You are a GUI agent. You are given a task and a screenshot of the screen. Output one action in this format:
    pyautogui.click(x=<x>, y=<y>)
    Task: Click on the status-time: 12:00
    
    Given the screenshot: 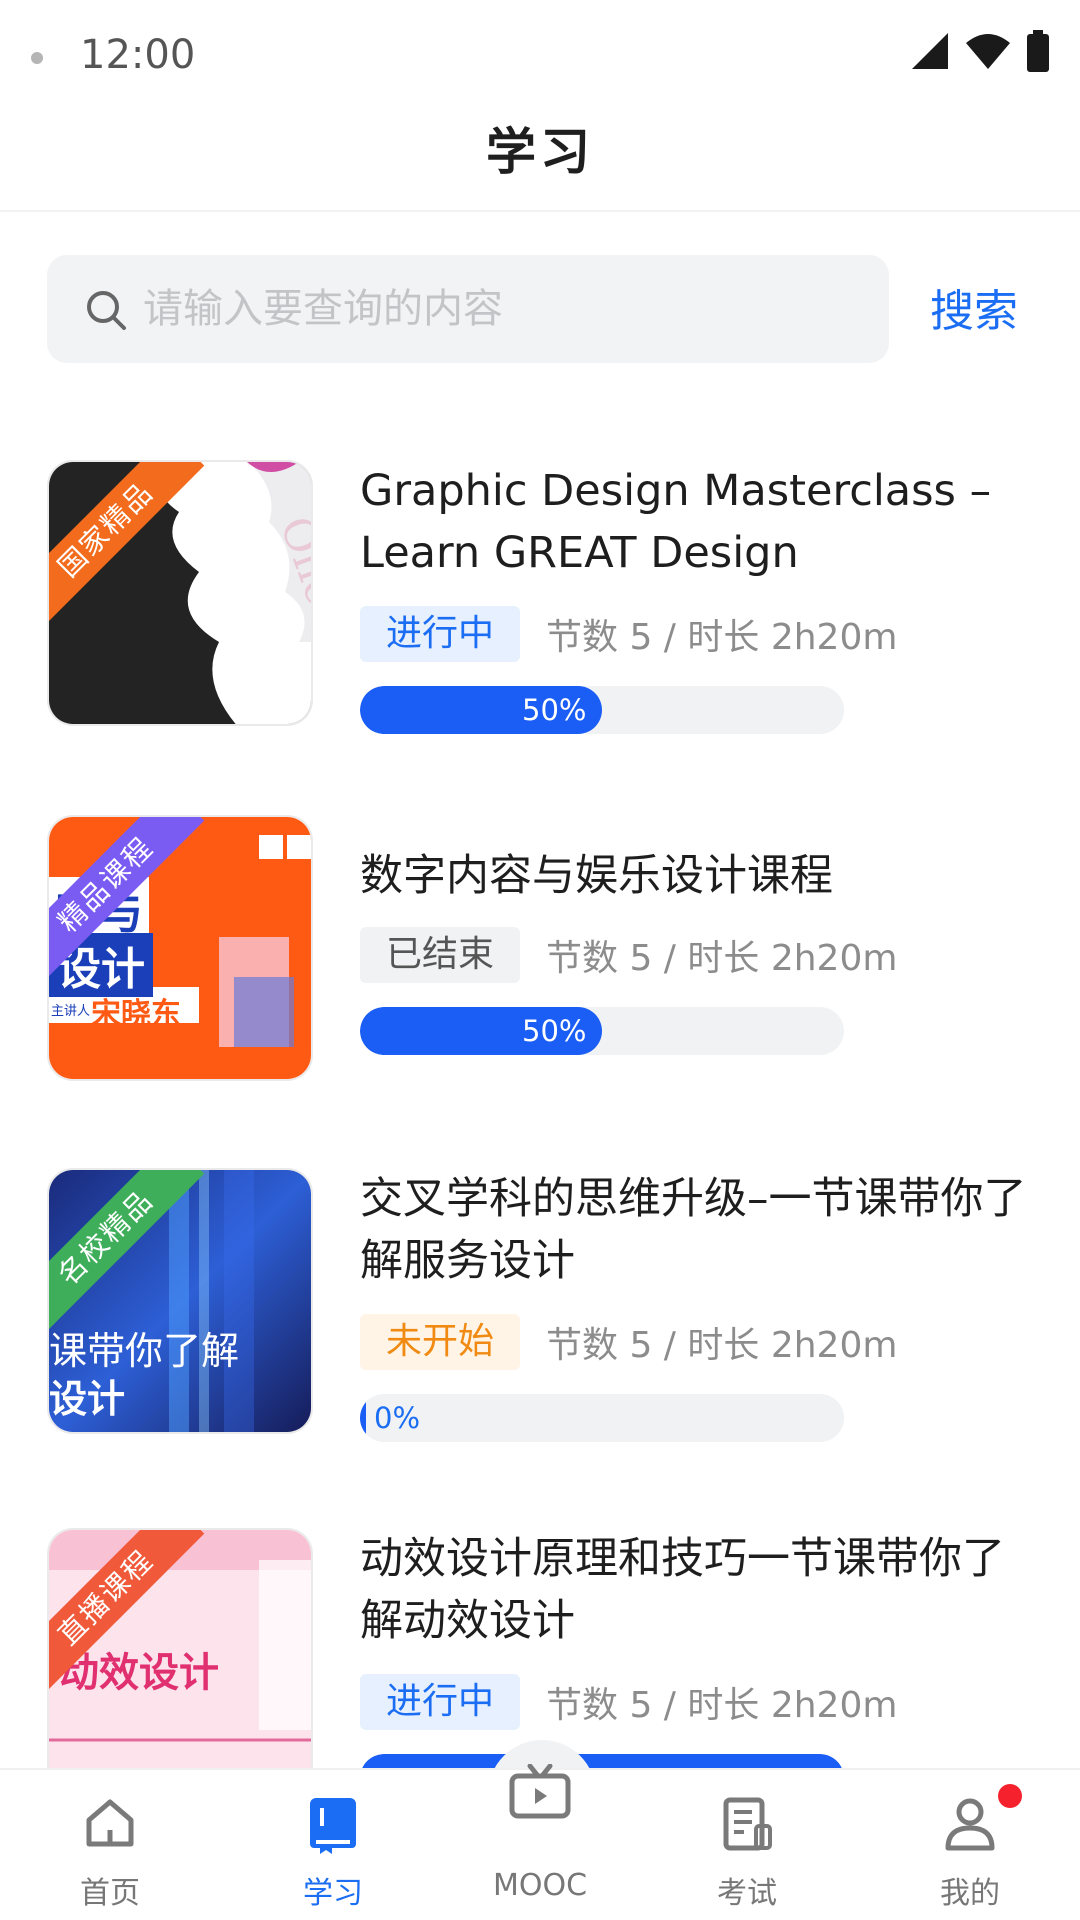 What is the action you would take?
    pyautogui.click(x=138, y=55)
    